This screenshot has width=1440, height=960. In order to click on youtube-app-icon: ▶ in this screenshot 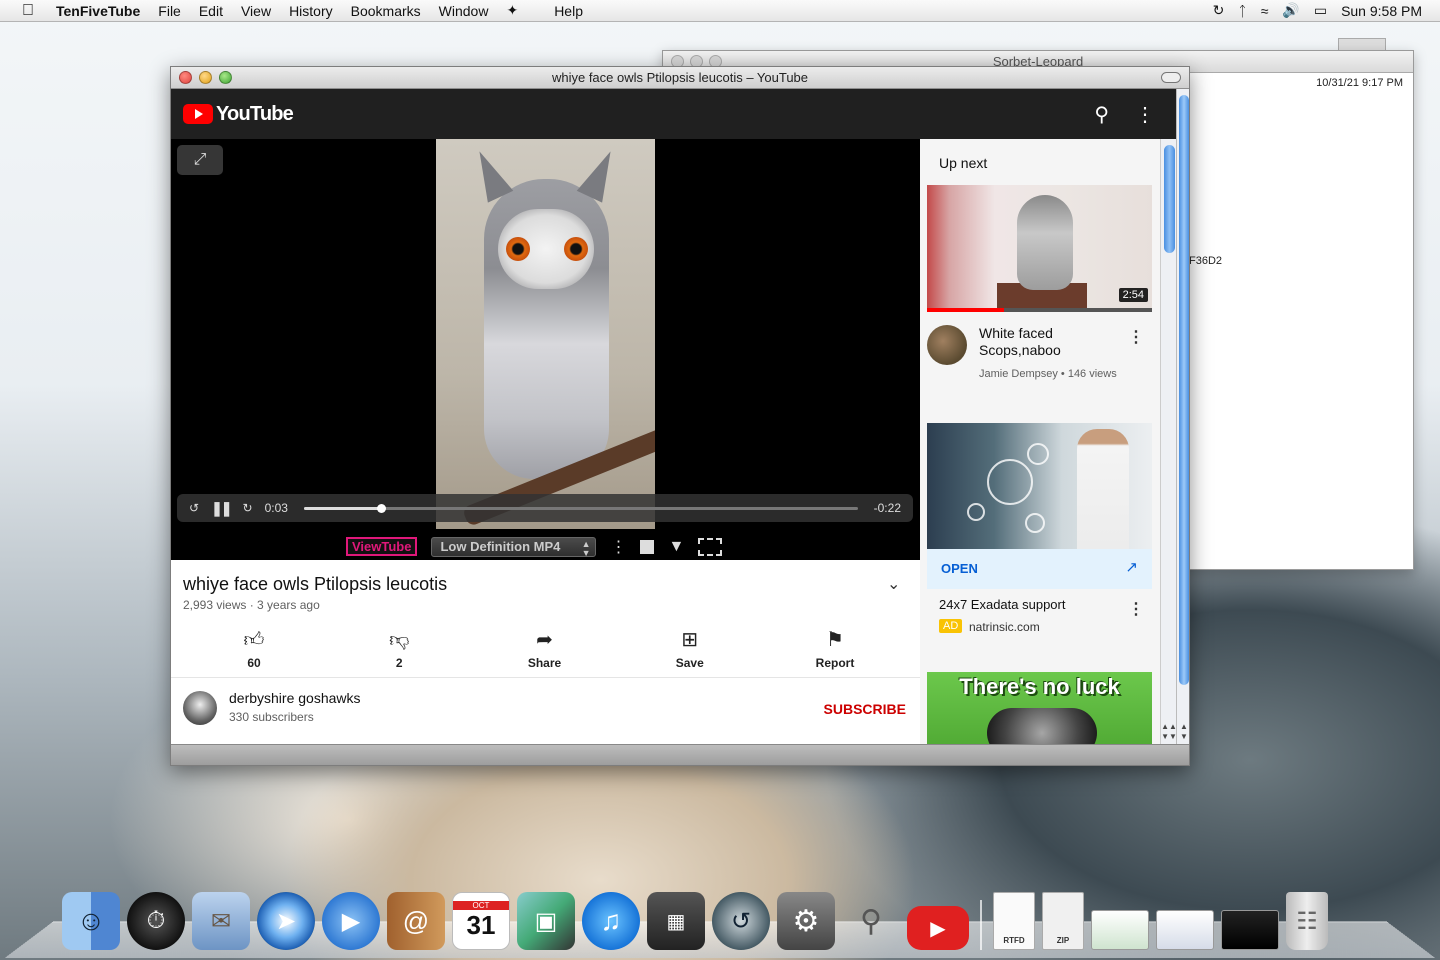, I will do `click(938, 928)`.